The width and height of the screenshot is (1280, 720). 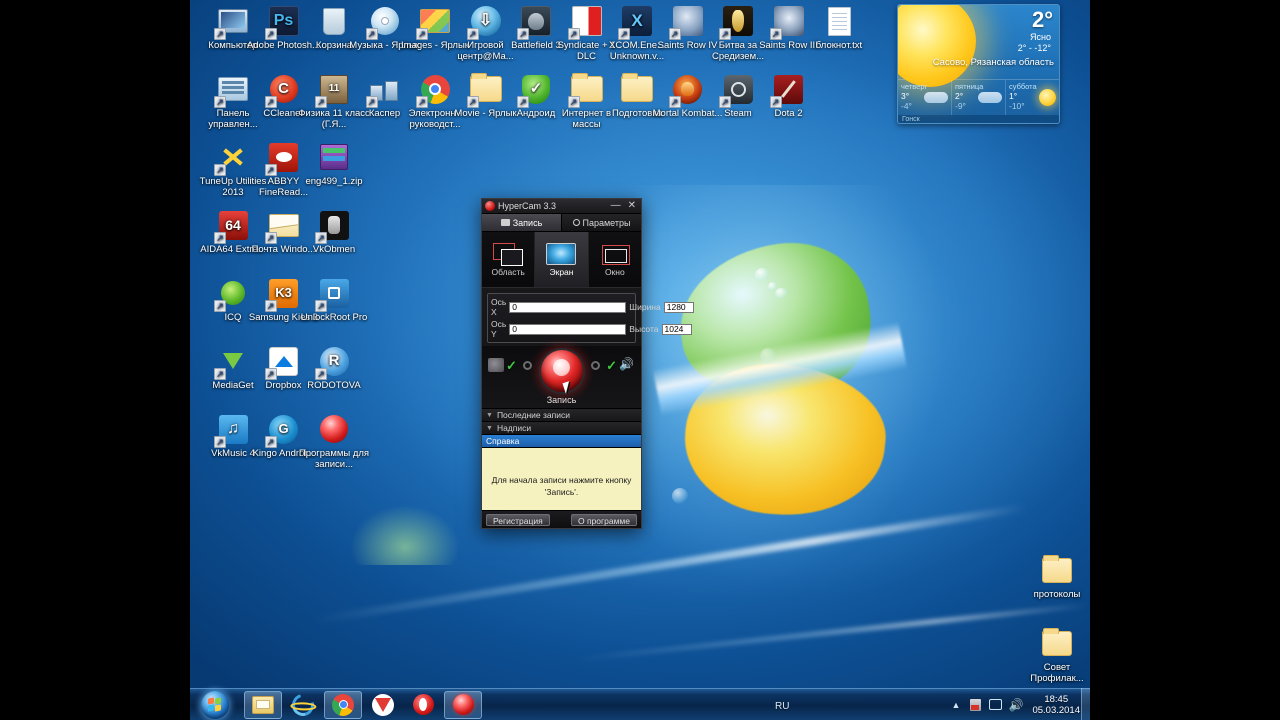 What do you see at coordinates (561, 415) in the screenshot?
I see `accordion-recent-recordings: ▼ Последние записи` at bounding box center [561, 415].